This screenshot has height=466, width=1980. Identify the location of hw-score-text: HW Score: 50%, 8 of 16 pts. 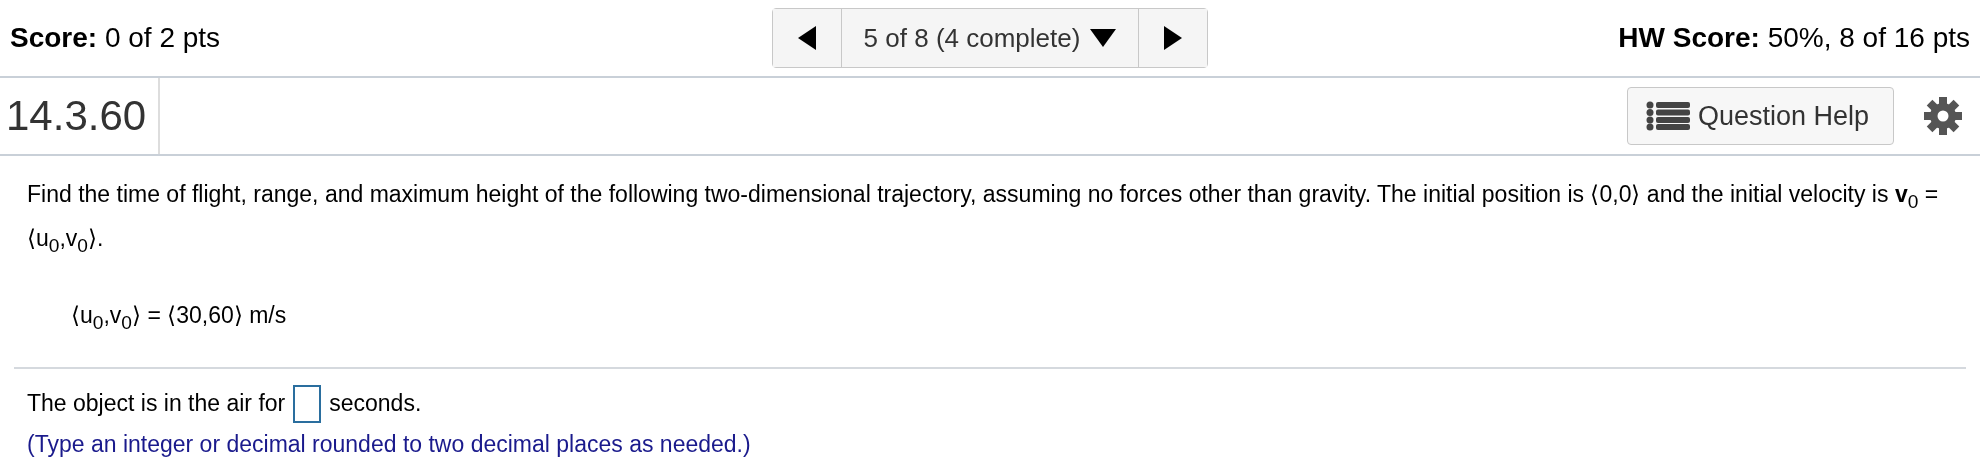
(1794, 38).